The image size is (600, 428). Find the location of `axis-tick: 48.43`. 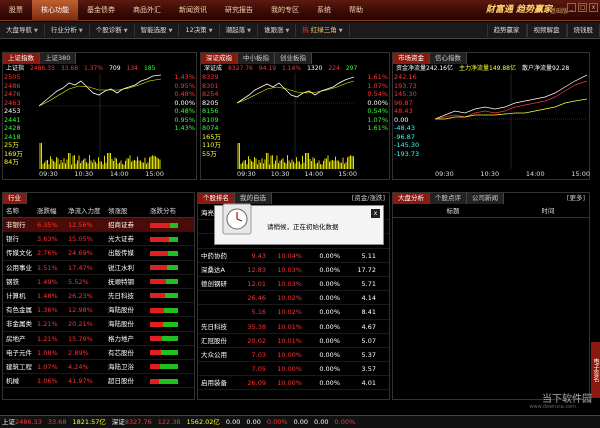

axis-tick: 48.43 is located at coordinates (403, 111).